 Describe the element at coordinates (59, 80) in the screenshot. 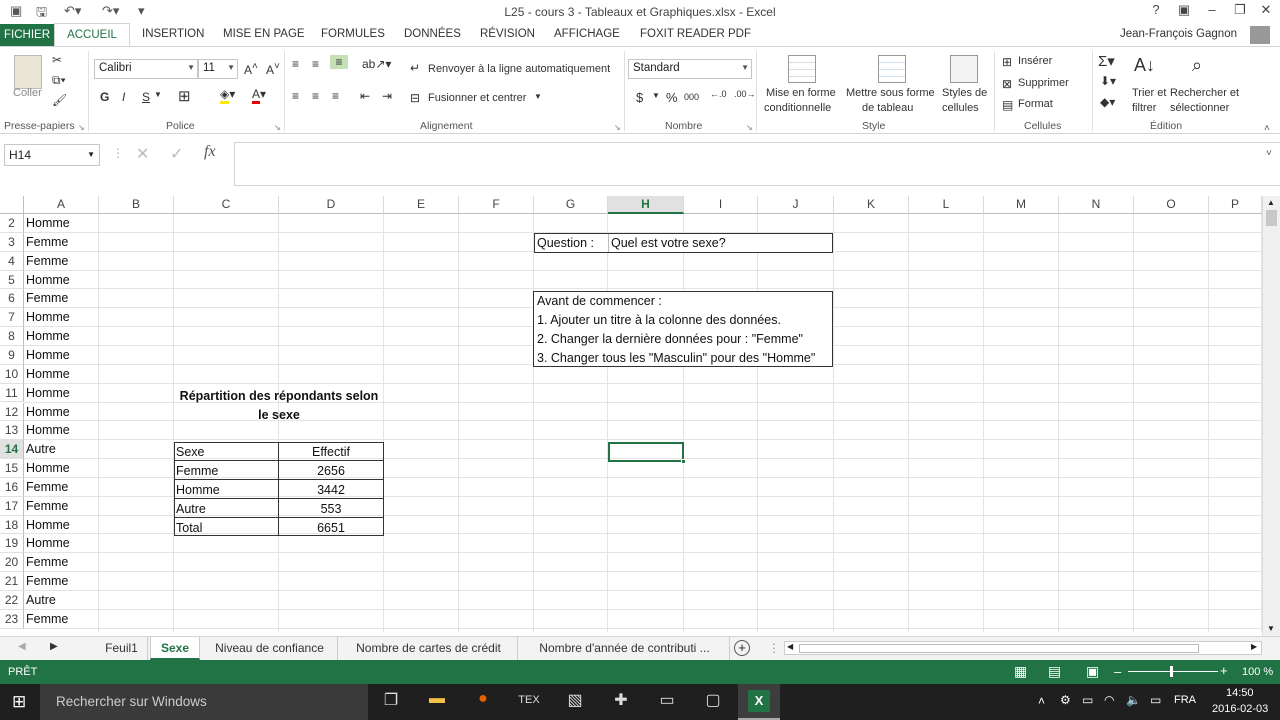

I see `copy-icon: ⧉▾` at that location.